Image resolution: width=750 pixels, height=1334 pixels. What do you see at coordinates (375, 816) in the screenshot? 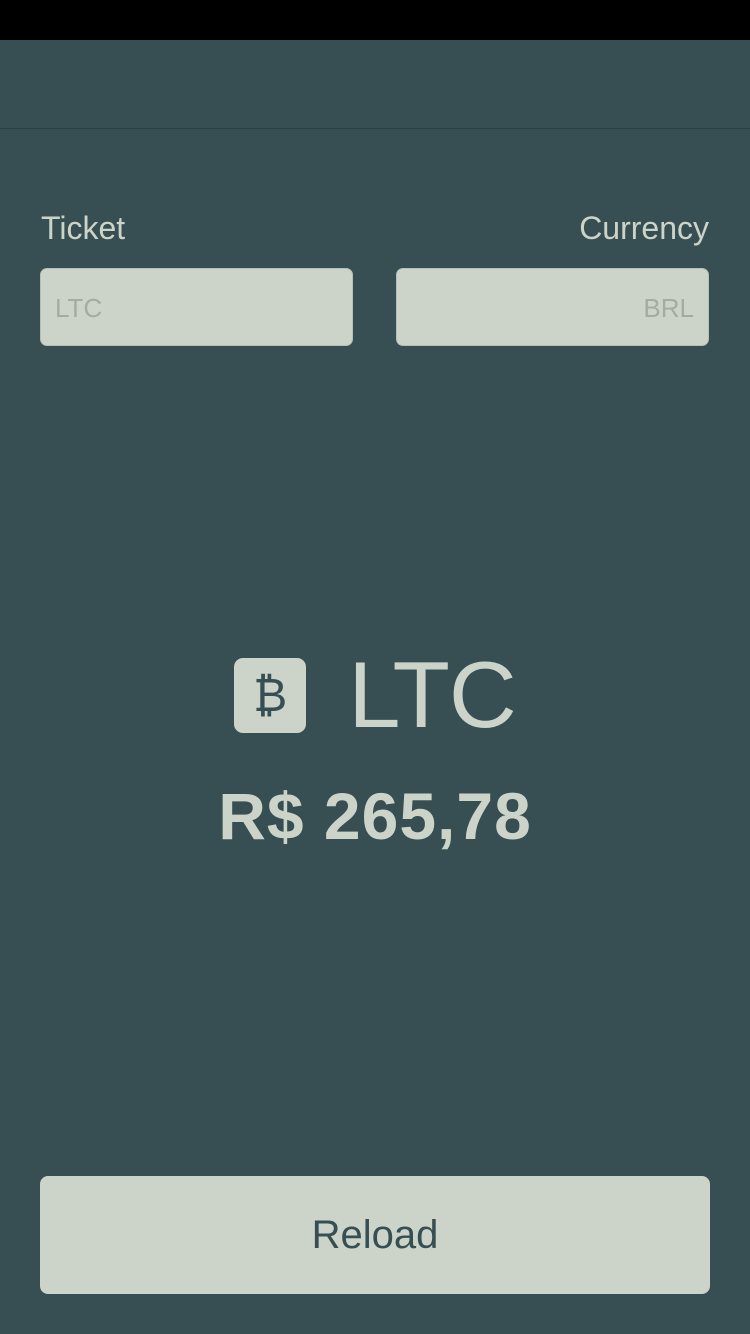
I see `price-value: R$ 265,78` at bounding box center [375, 816].